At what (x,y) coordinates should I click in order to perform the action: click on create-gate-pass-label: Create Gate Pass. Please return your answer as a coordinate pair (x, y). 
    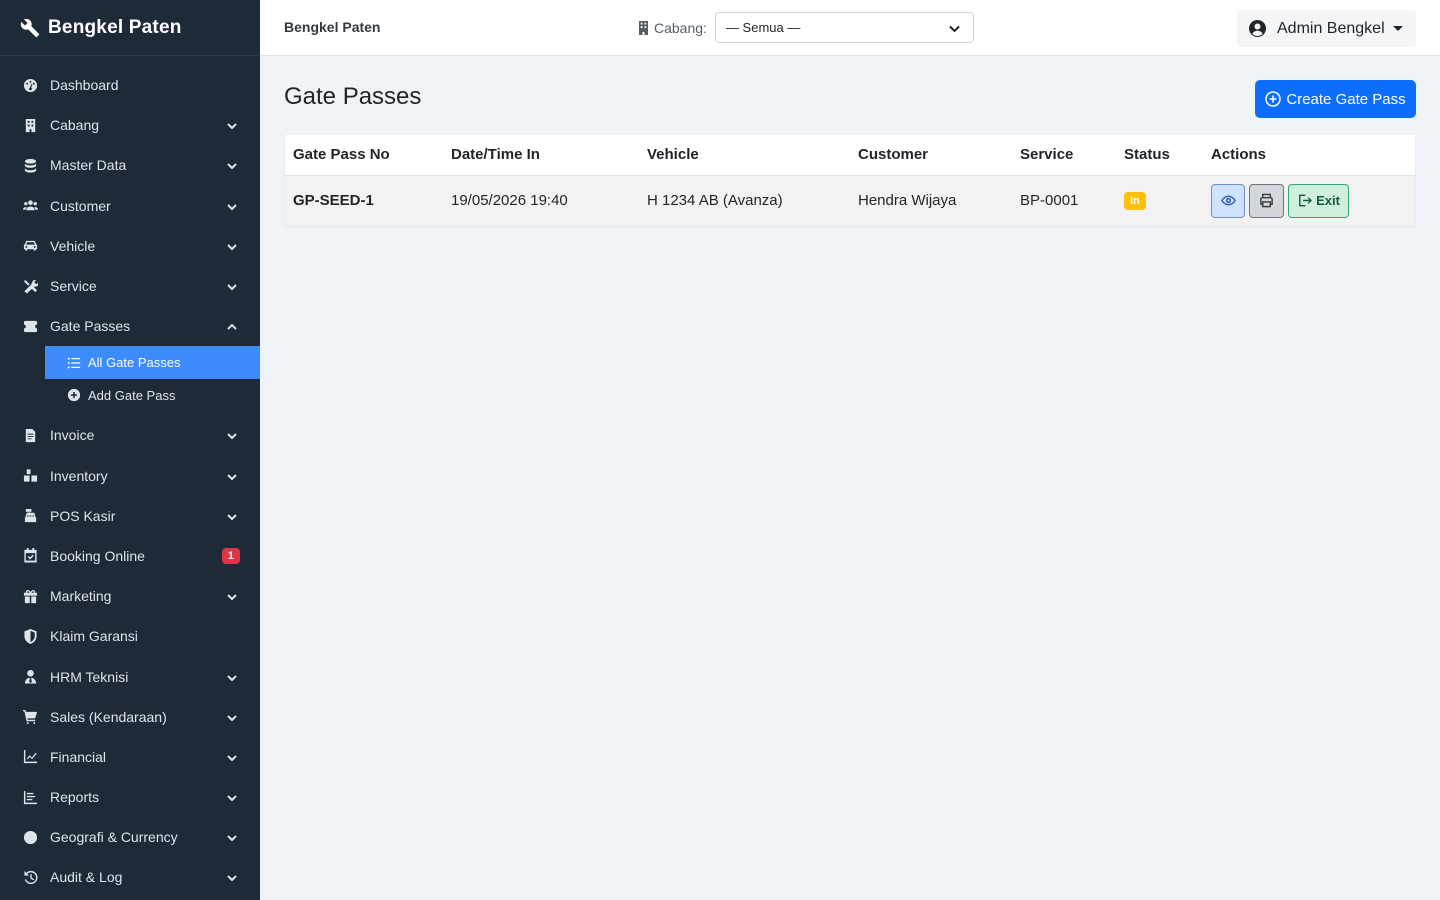
    Looking at the image, I should click on (1346, 99).